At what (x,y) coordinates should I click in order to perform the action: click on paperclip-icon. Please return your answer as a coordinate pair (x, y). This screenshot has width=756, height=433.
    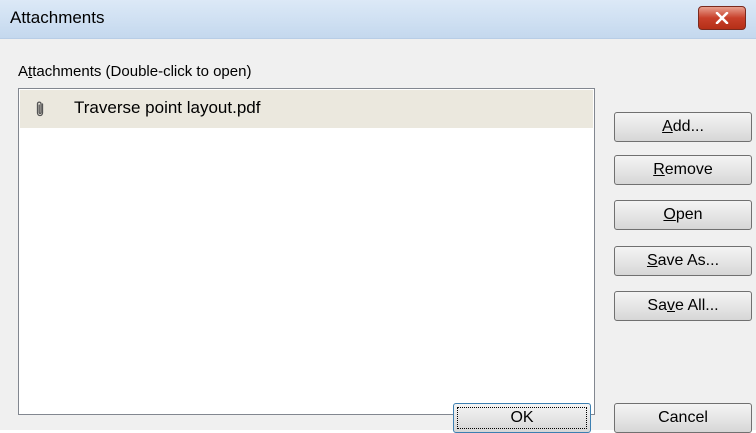
    Looking at the image, I should click on (40, 111).